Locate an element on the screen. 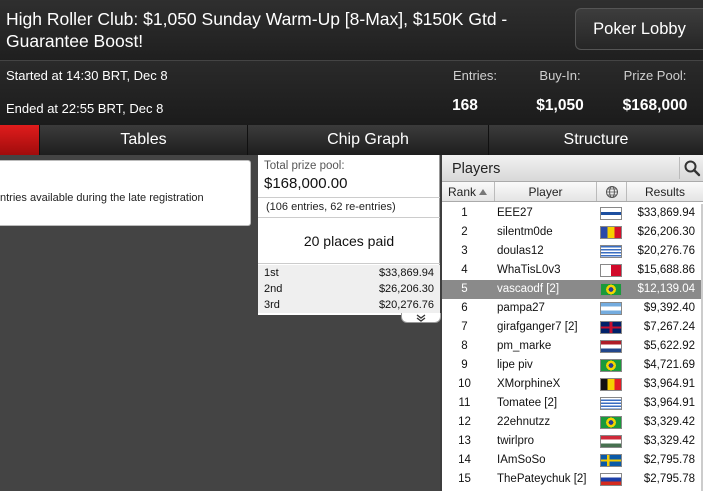 This screenshot has width=703, height=491. end-time: Ended at 22:55 BRT, Dec 8 is located at coordinates (85, 108).